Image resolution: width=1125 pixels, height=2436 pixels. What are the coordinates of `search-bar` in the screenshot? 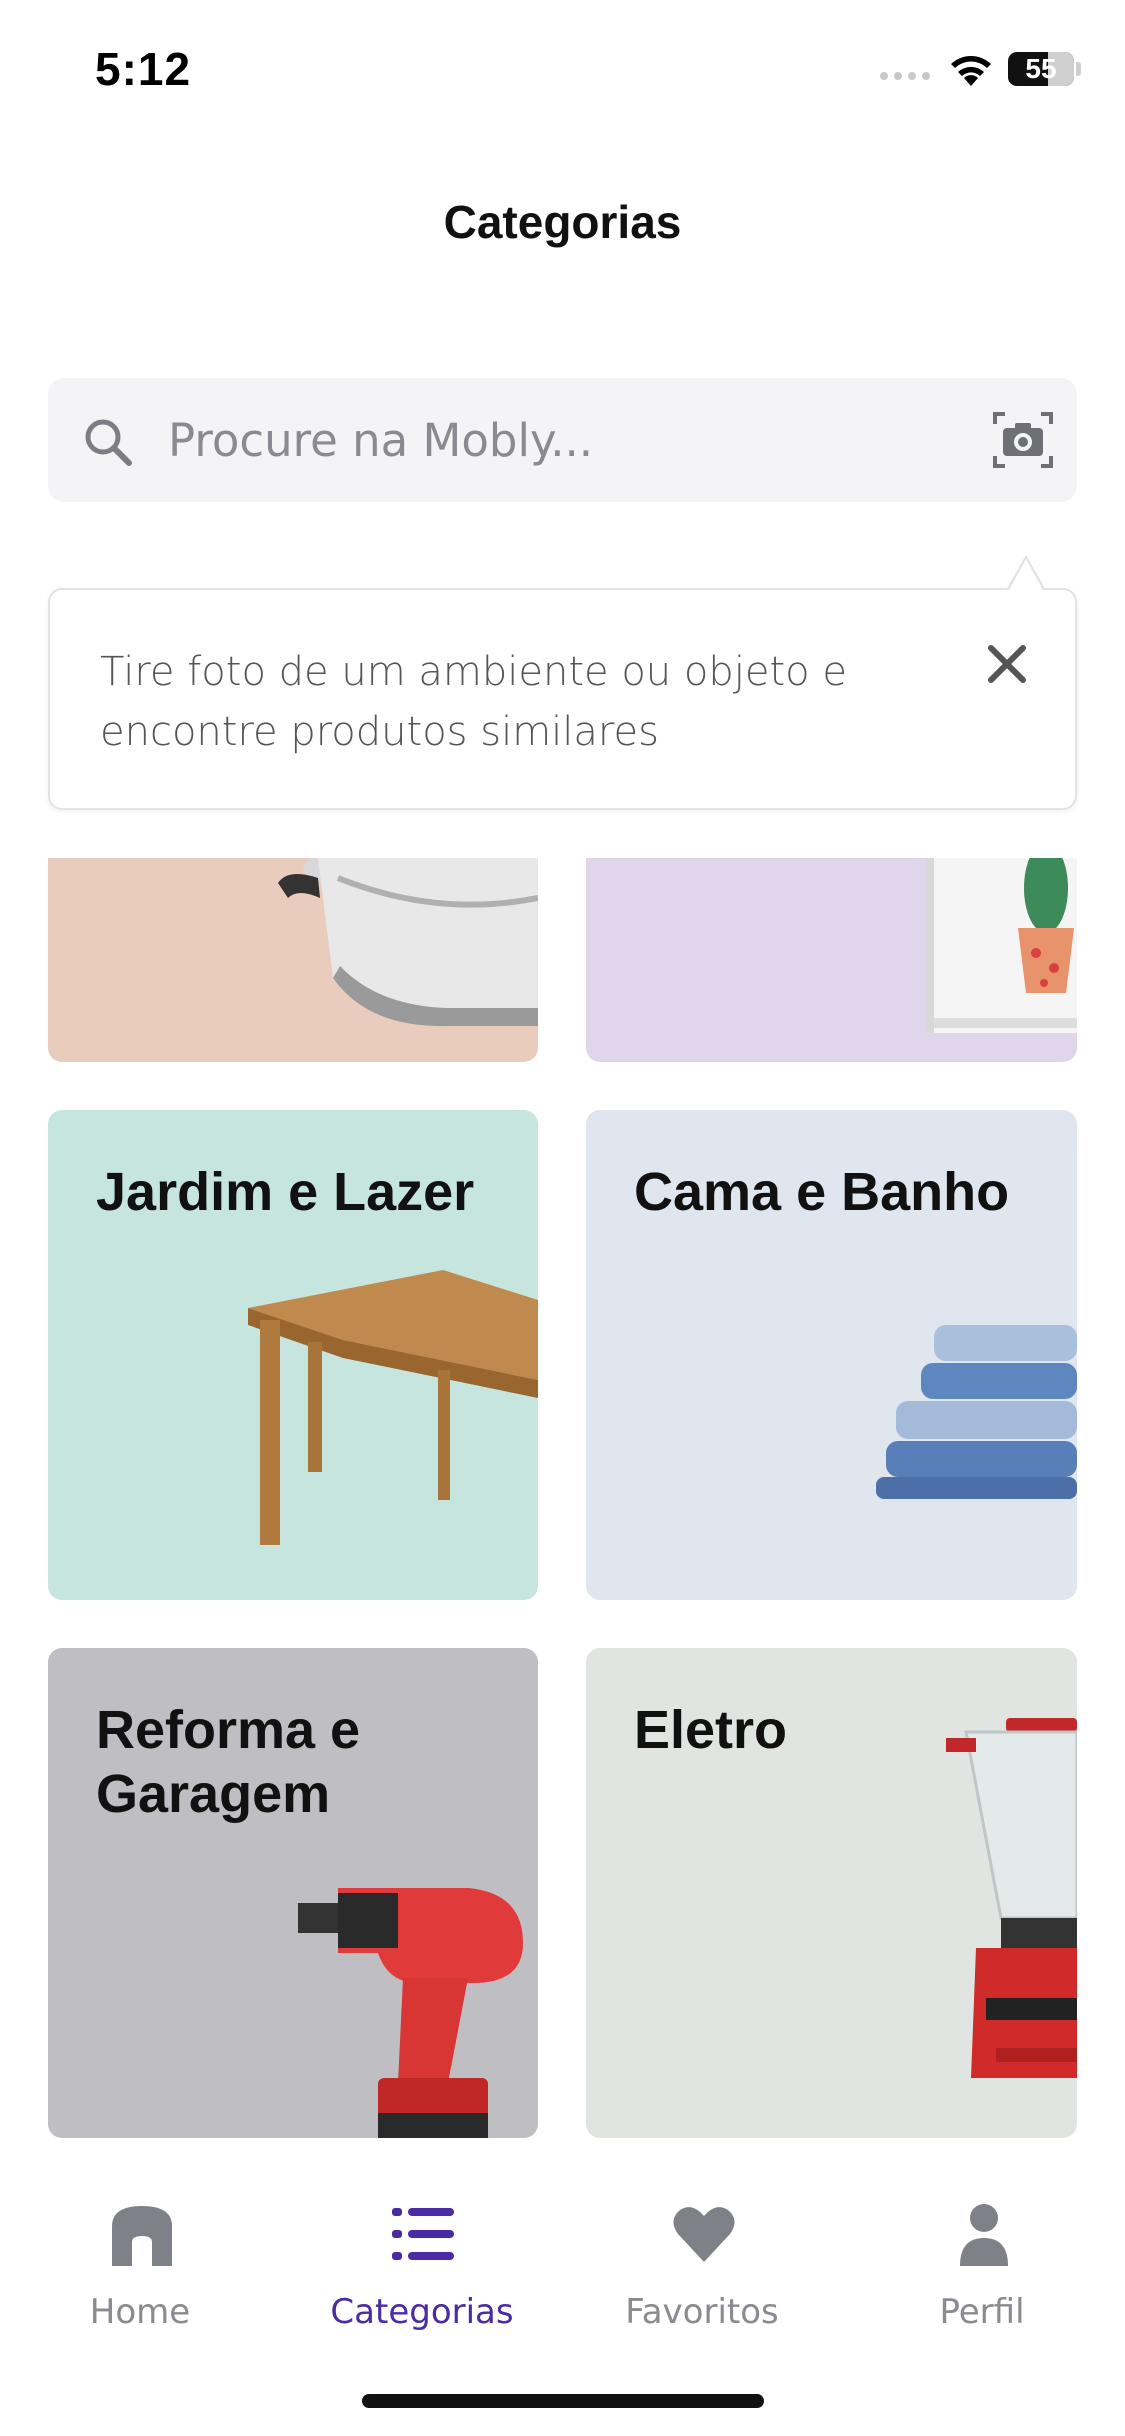 It's located at (562, 440).